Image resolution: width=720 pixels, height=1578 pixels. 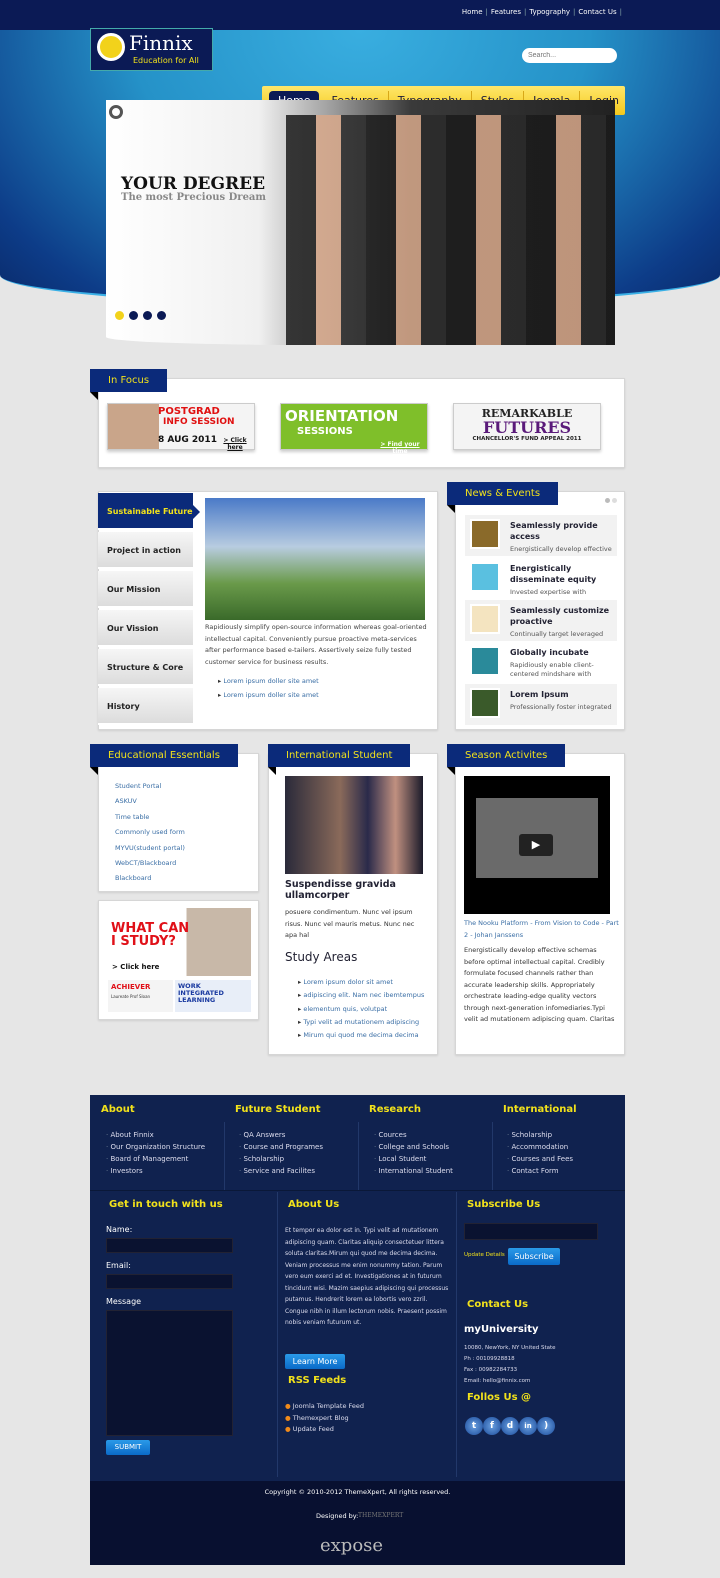 I want to click on subscribe-button: Subscribe, so click(x=534, y=1256).